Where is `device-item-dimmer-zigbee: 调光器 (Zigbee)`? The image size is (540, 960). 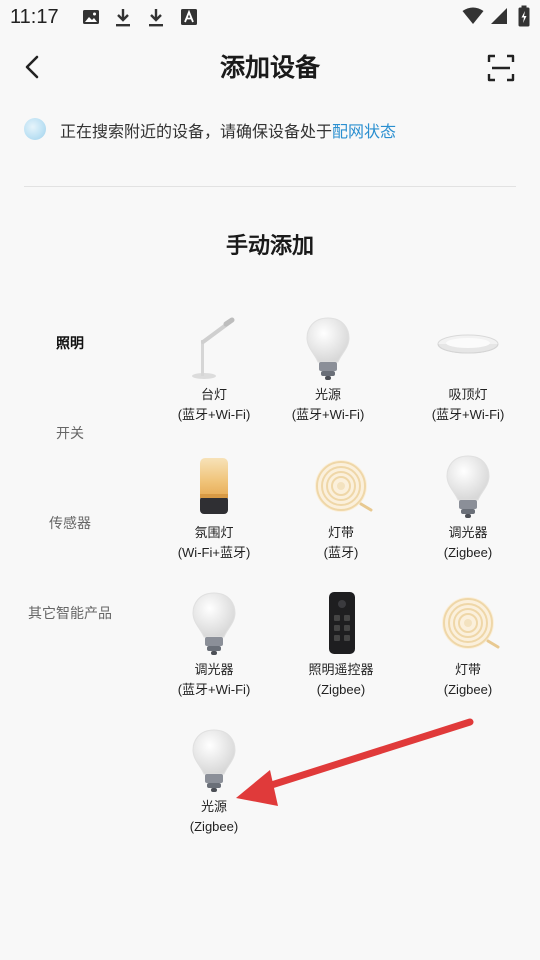 device-item-dimmer-zigbee: 调光器 (Zigbee) is located at coordinates (468, 508).